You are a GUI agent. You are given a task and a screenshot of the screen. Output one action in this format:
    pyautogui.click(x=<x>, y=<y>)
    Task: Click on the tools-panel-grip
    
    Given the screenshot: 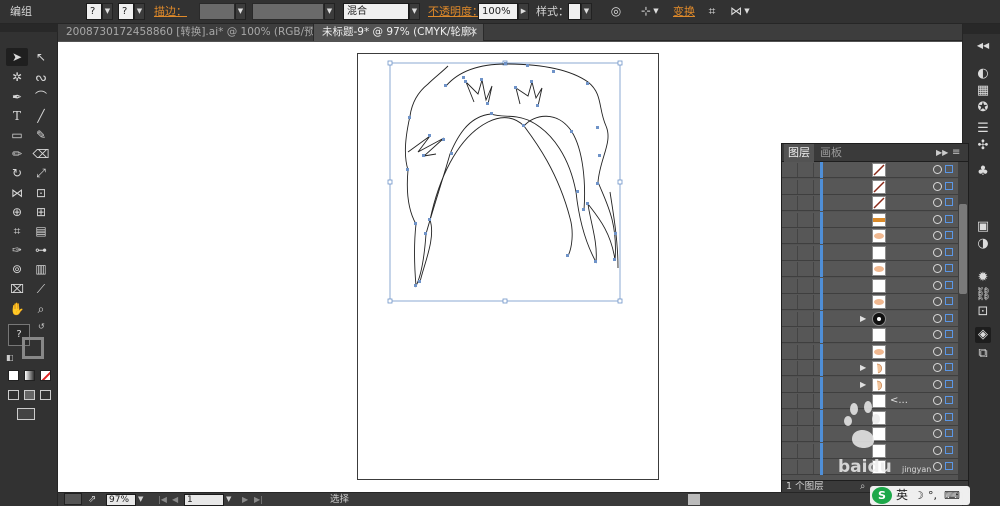 What is the action you would take?
    pyautogui.click(x=29, y=28)
    